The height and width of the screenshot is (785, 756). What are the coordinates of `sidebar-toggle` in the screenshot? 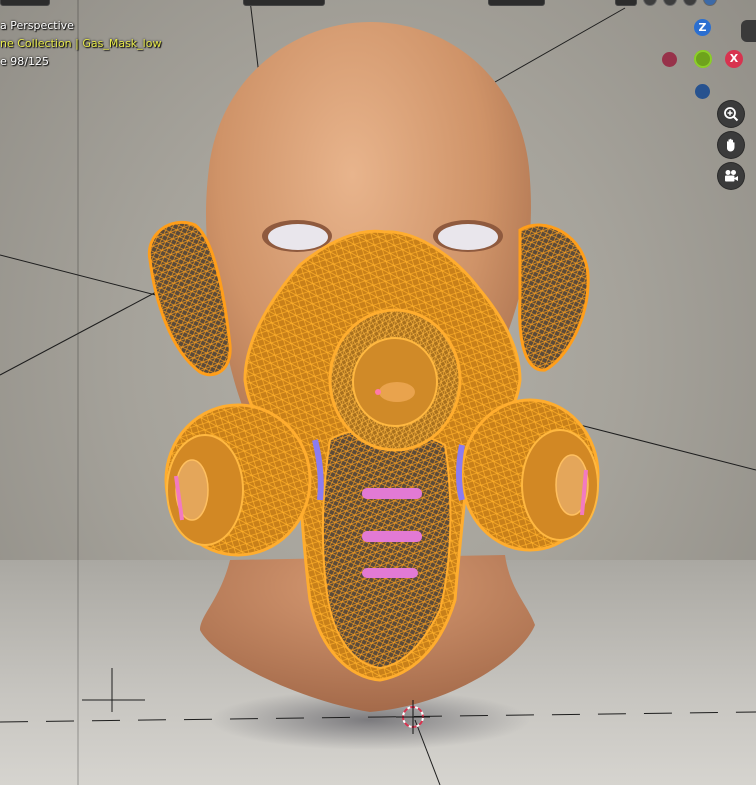 It's located at (748, 31).